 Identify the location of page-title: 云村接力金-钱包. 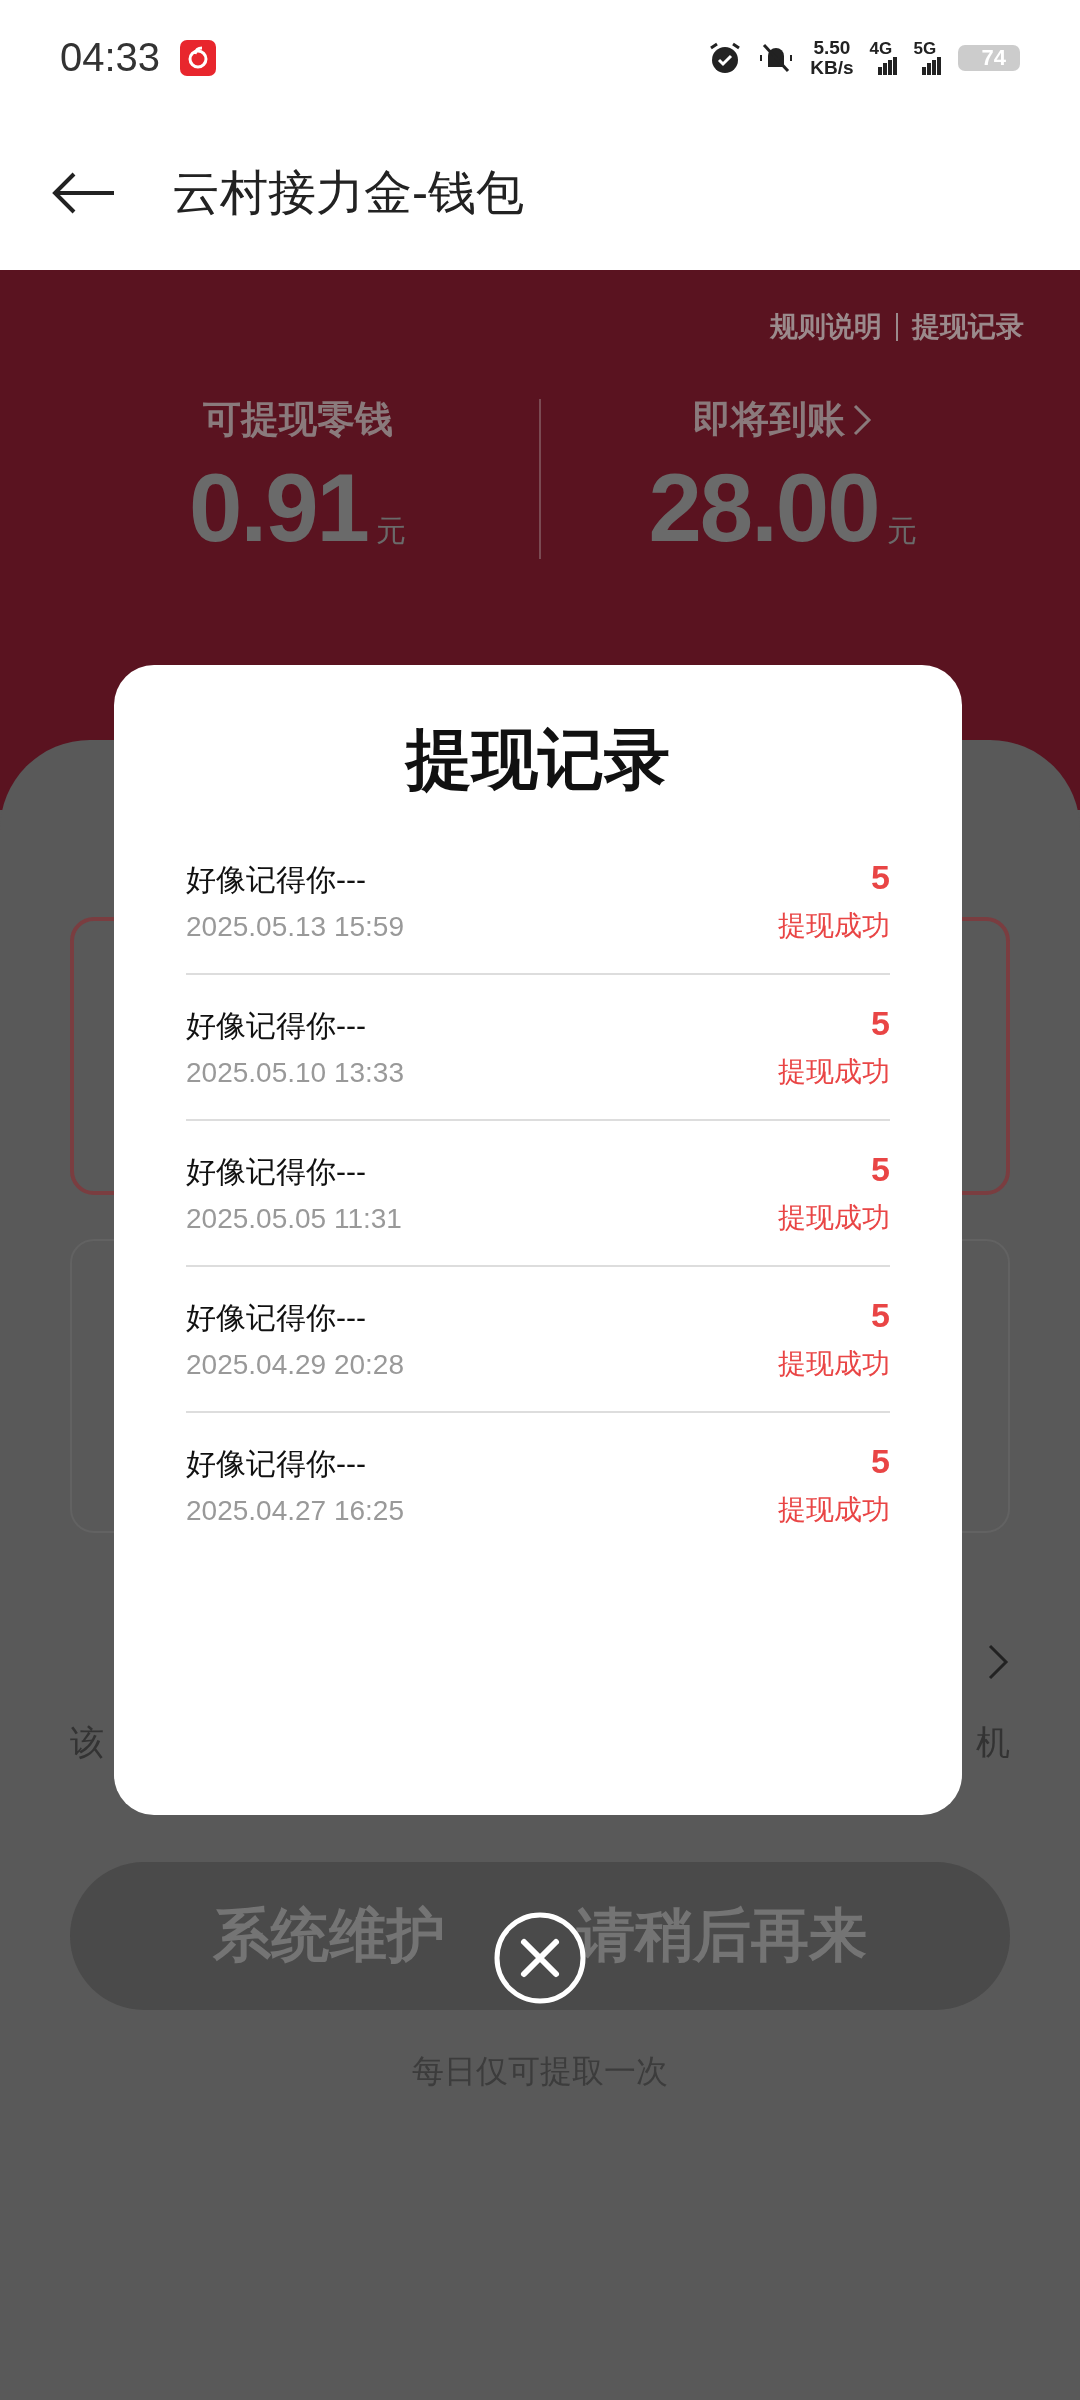
(348, 192).